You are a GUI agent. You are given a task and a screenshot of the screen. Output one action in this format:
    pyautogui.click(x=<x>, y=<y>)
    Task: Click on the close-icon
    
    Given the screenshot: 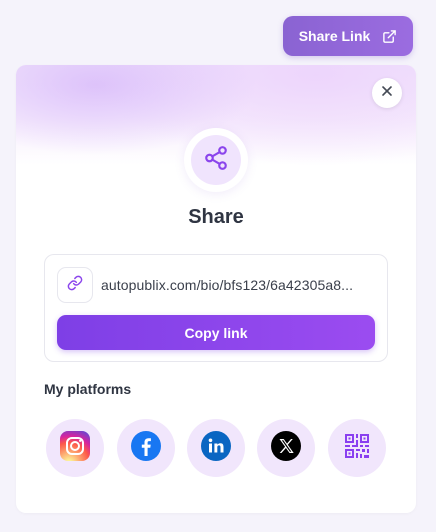 What is the action you would take?
    pyautogui.click(x=387, y=93)
    